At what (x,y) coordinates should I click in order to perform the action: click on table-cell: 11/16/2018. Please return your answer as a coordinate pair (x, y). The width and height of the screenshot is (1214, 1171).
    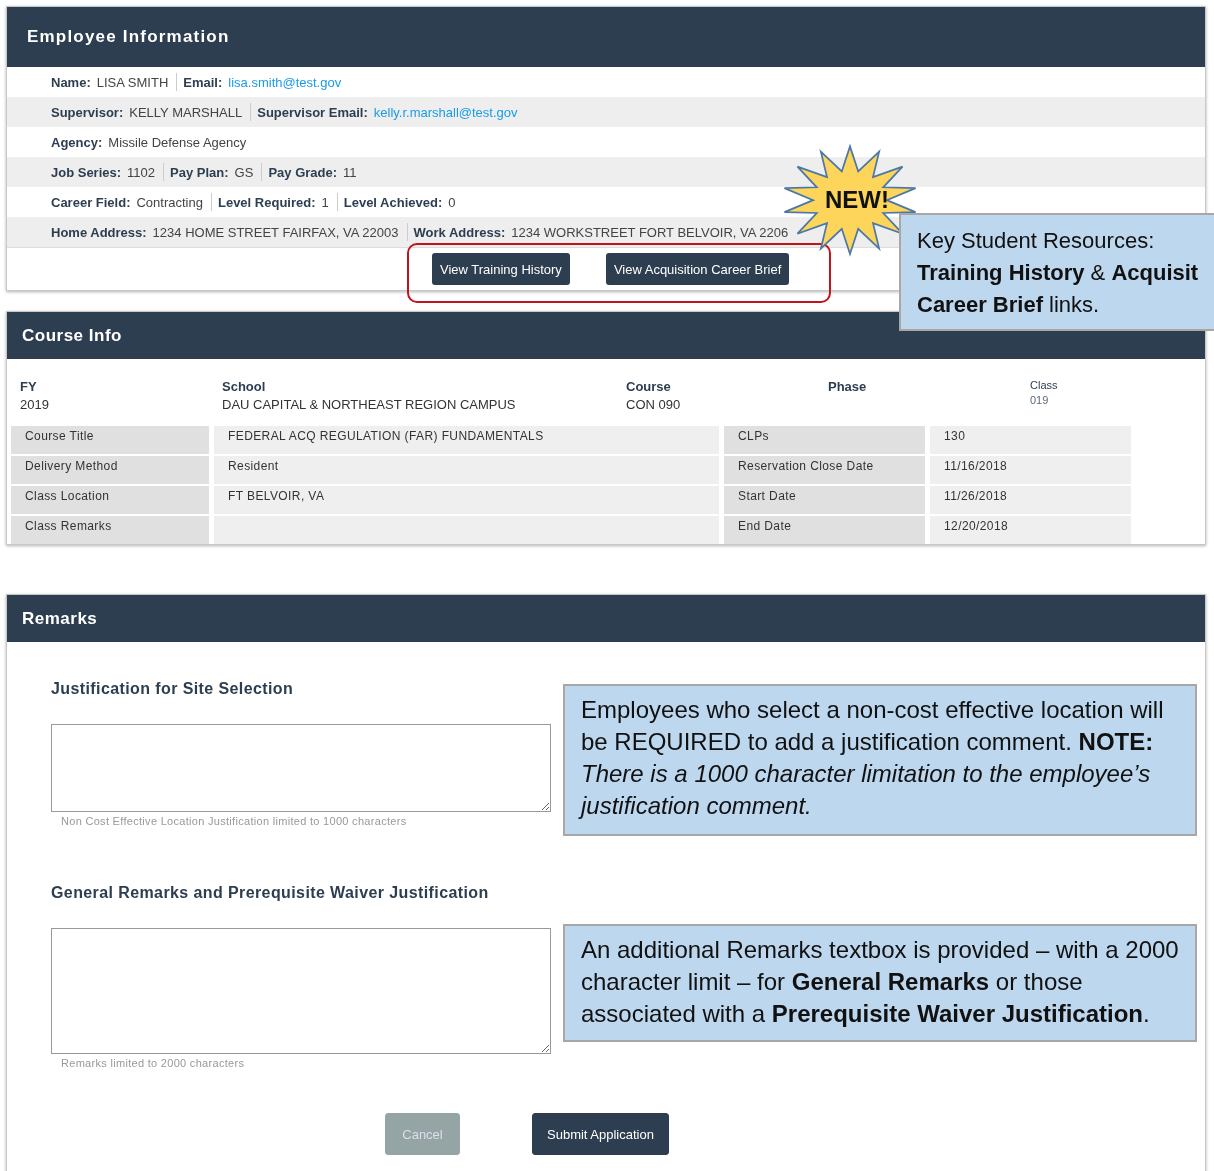
    Looking at the image, I should click on (1030, 470).